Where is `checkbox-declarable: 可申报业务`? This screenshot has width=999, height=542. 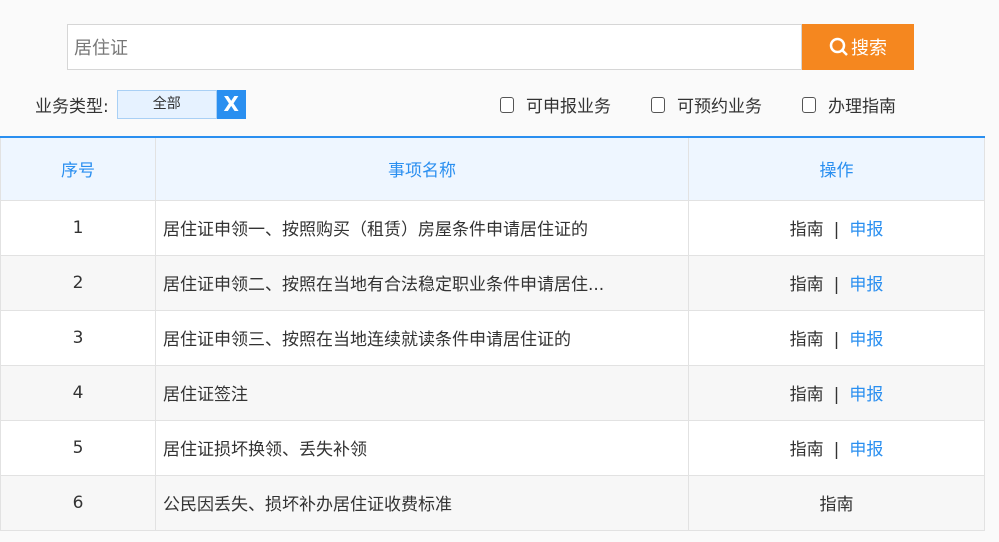 checkbox-declarable: 可申报业务 is located at coordinates (555, 104).